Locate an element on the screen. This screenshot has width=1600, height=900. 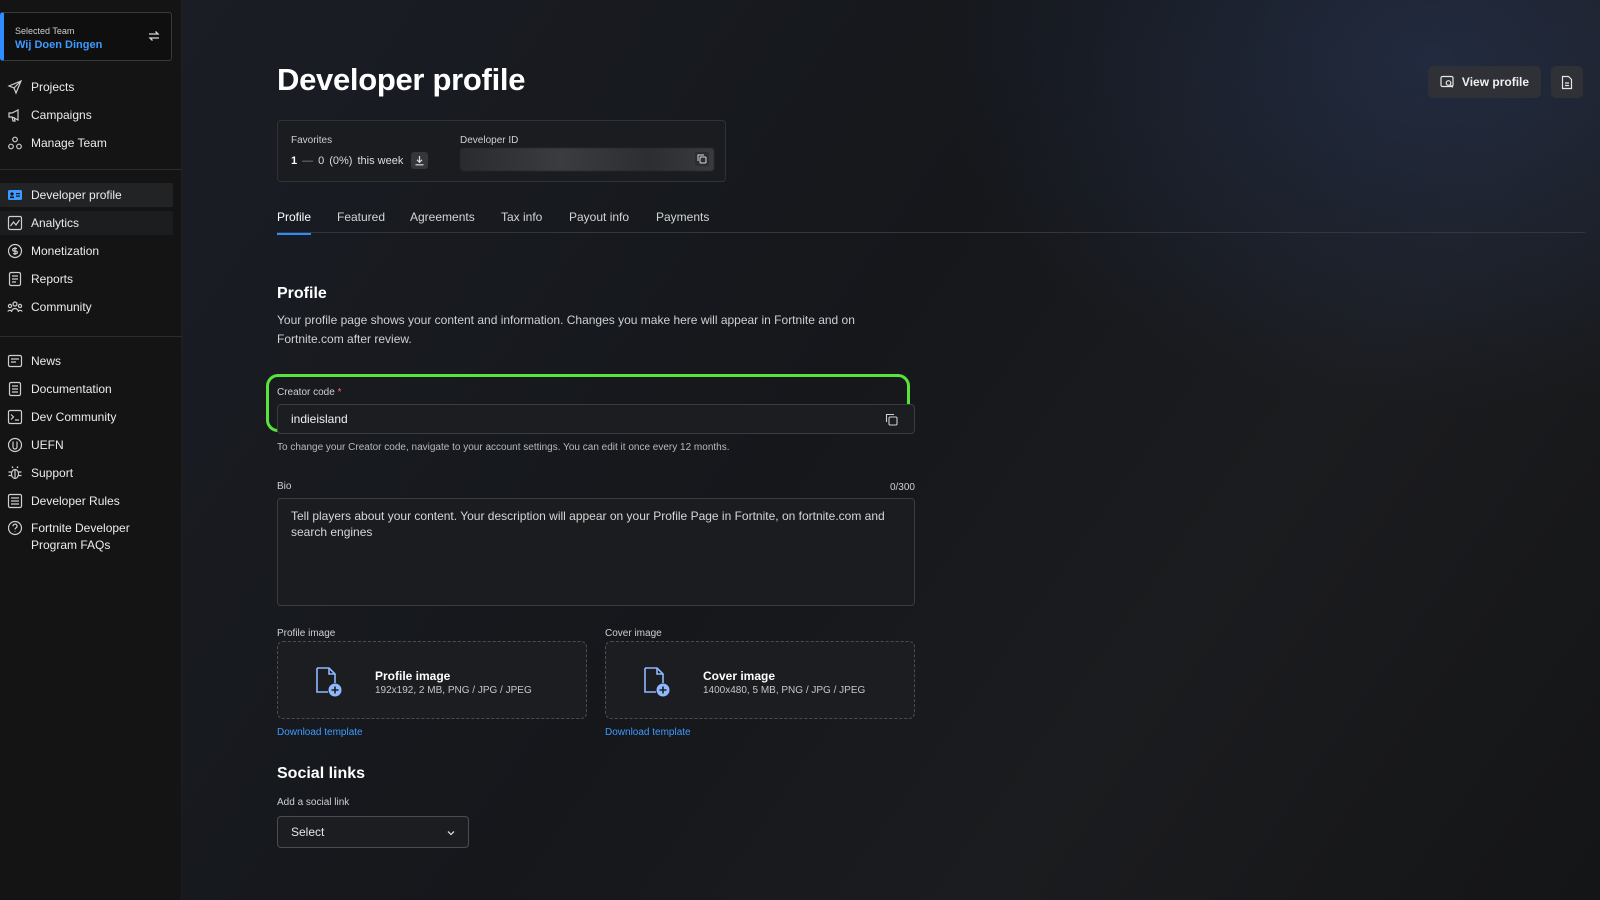
question-icon is located at coordinates (15, 528).